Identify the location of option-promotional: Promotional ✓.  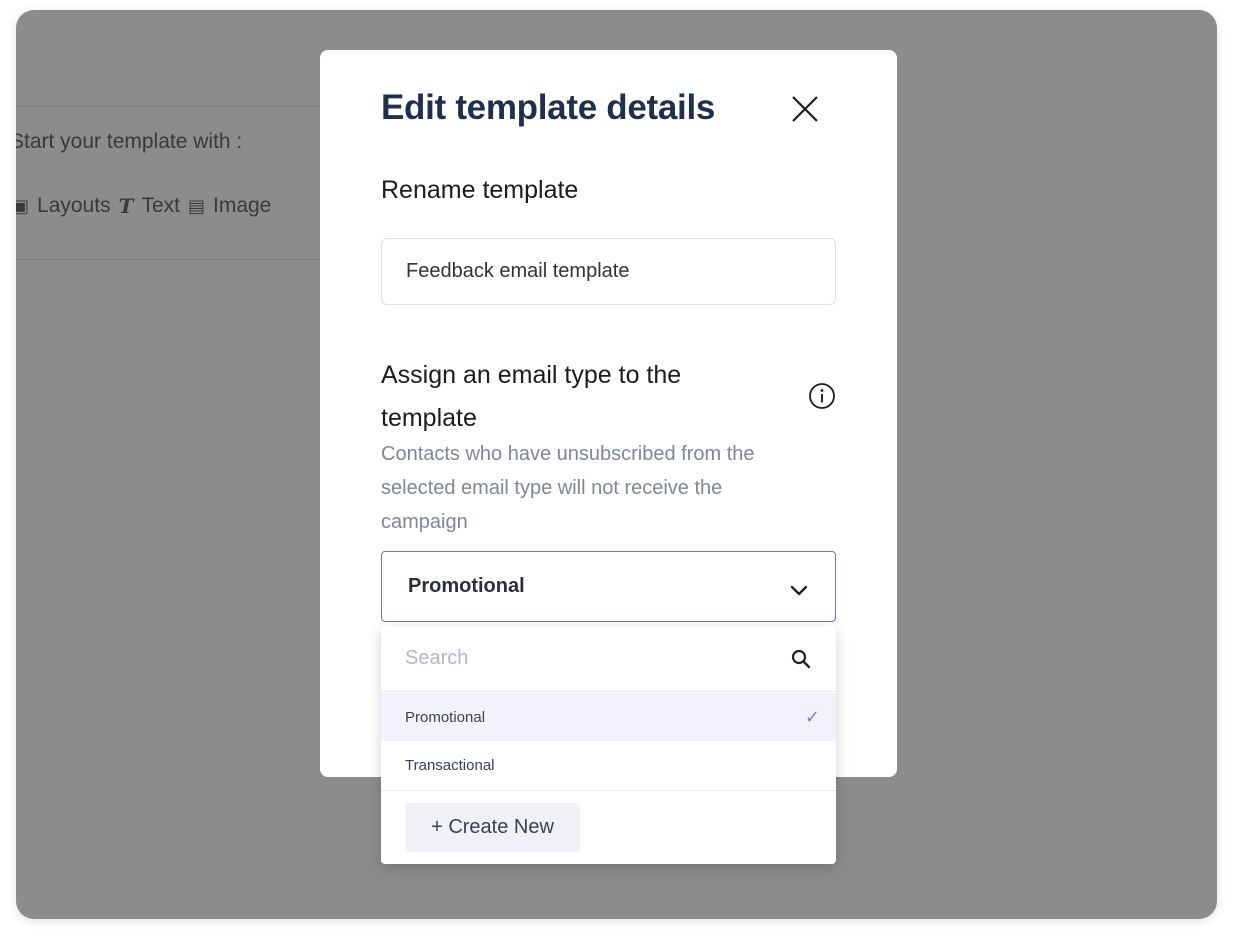
(608, 717).